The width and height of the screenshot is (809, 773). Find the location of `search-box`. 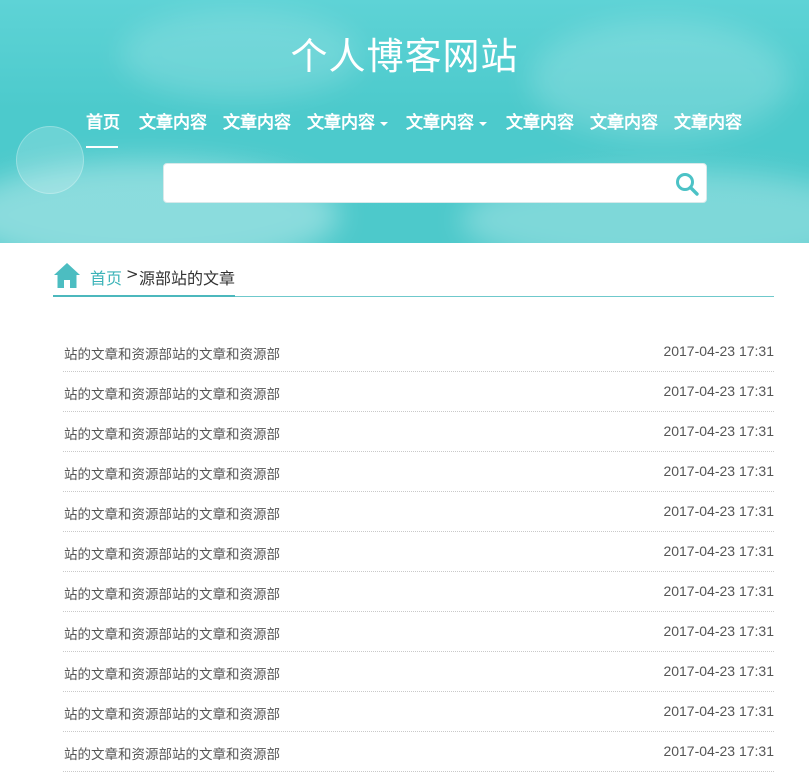

search-box is located at coordinates (435, 183).